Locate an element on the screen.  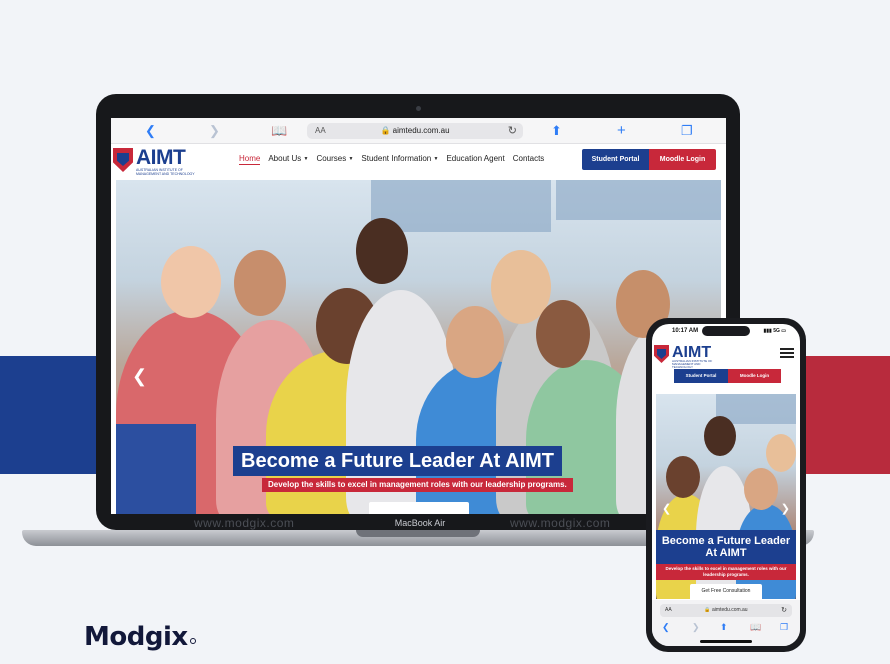
registered-mark-icon is located at coordinates (193, 641).